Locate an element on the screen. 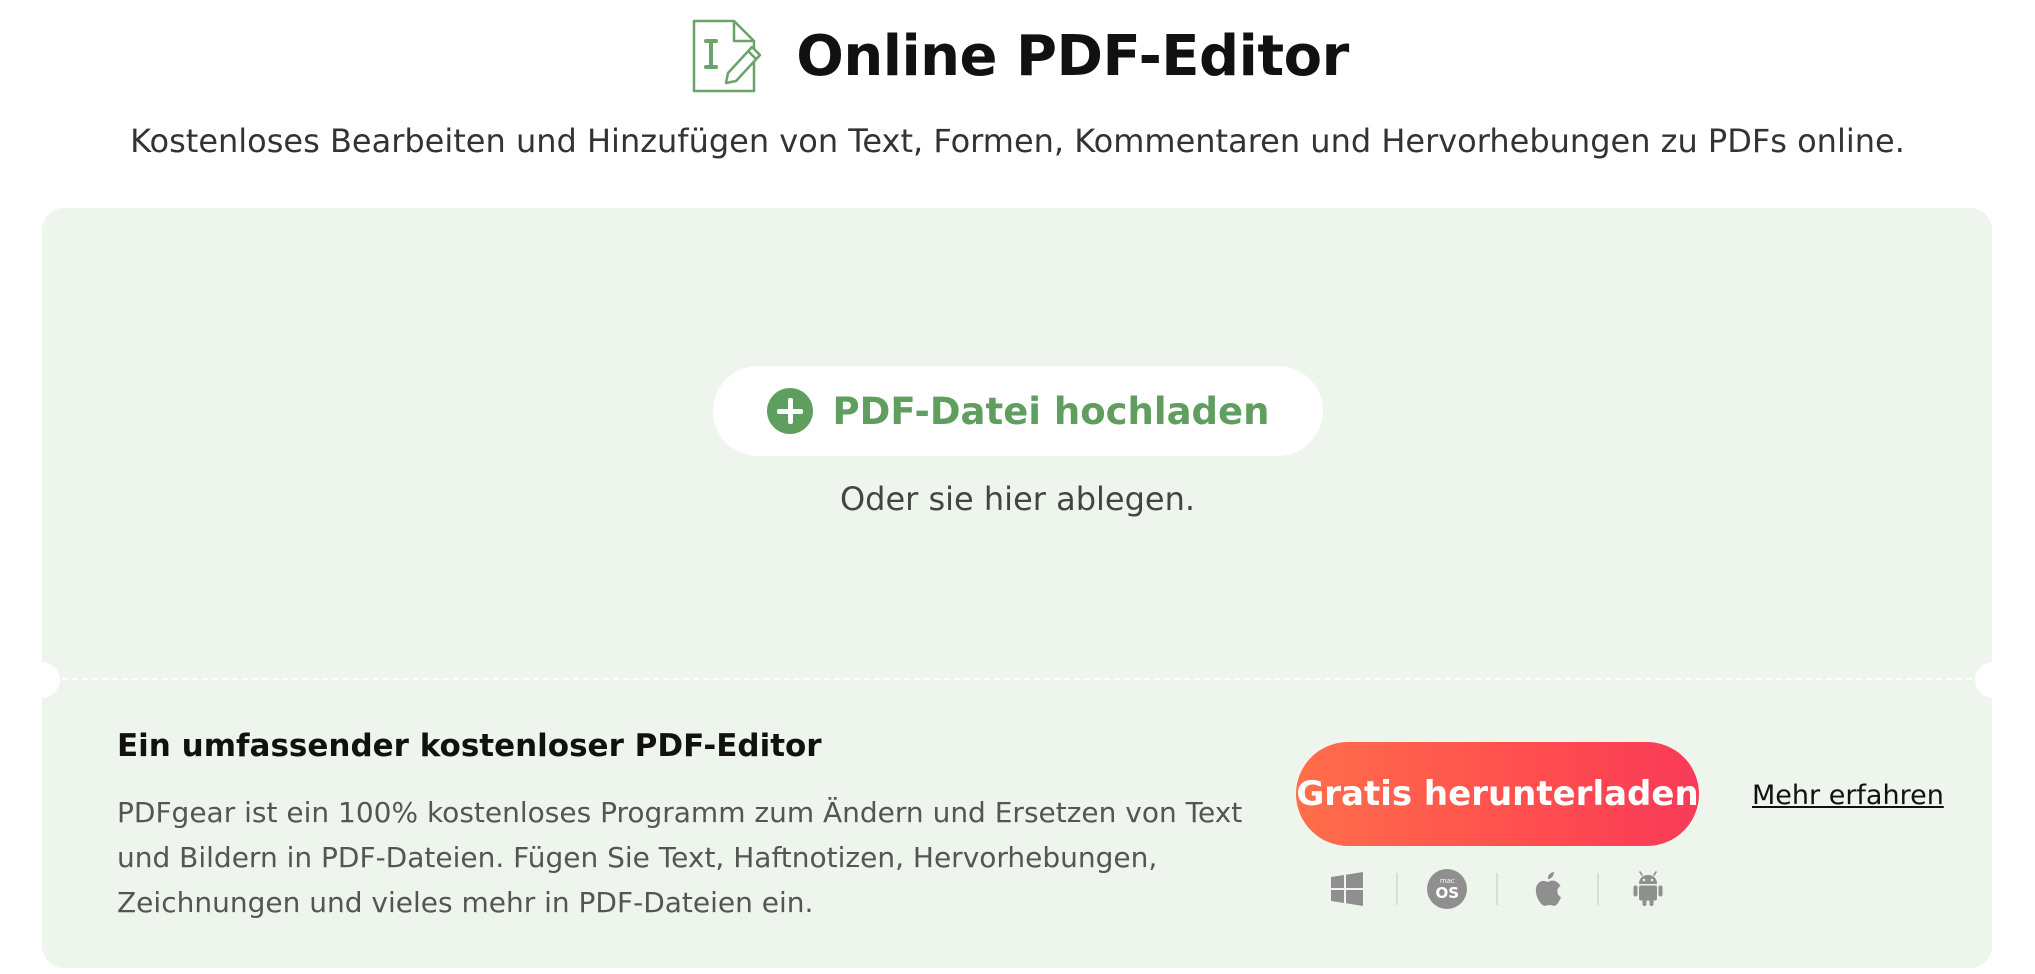  plus-circle-icon is located at coordinates (789, 411).